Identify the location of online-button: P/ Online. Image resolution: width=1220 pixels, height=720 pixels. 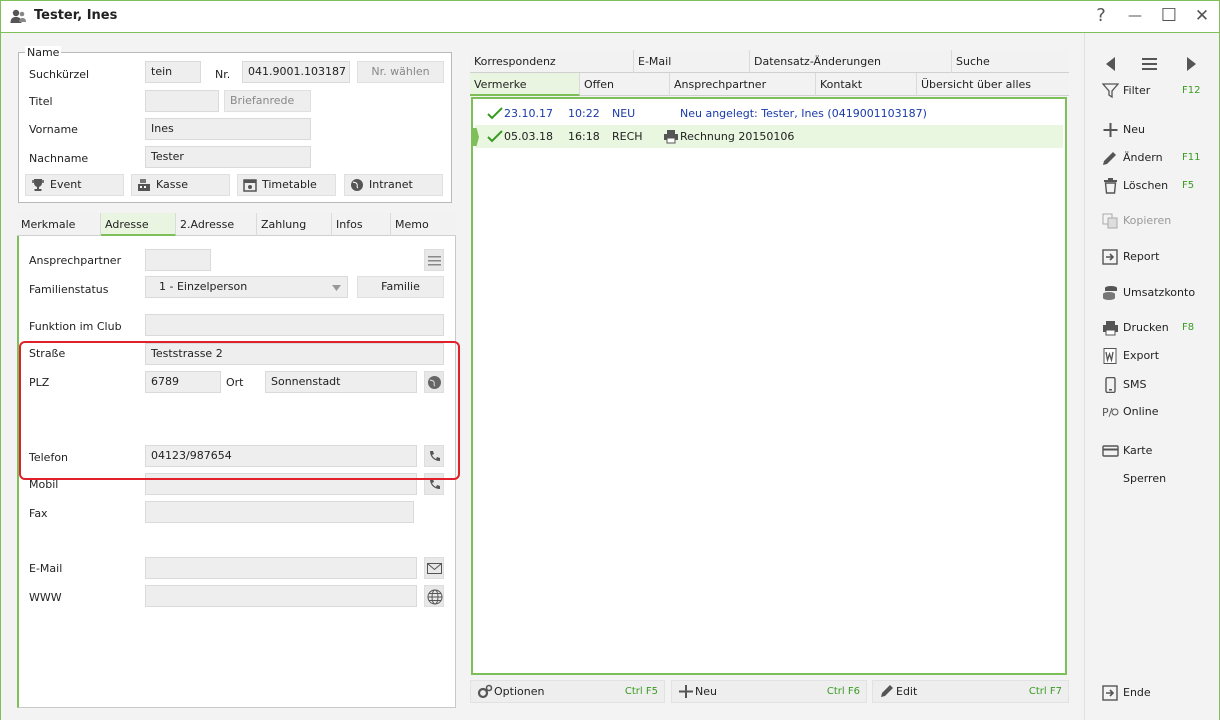
(1152, 412).